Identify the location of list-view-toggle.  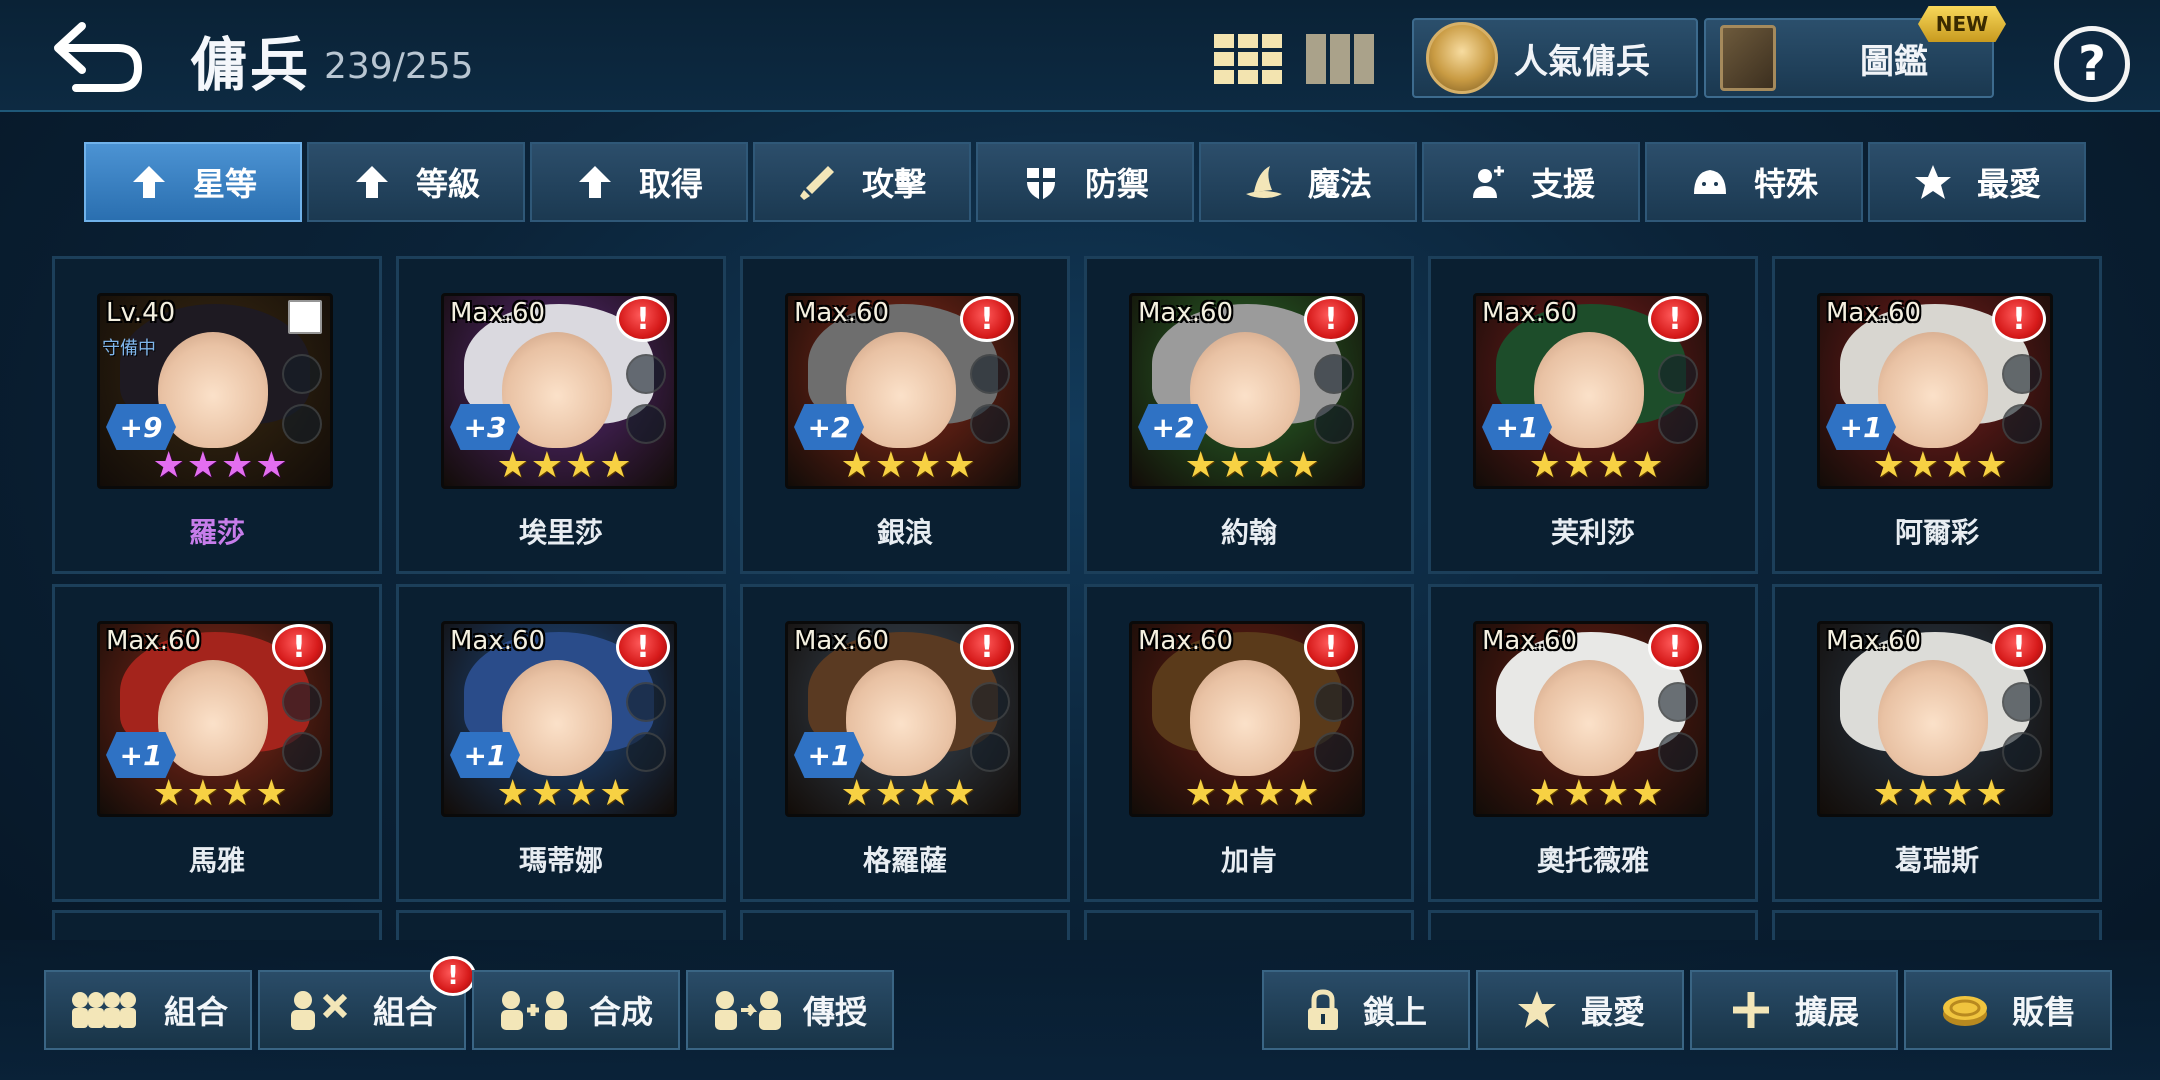
(1341, 59).